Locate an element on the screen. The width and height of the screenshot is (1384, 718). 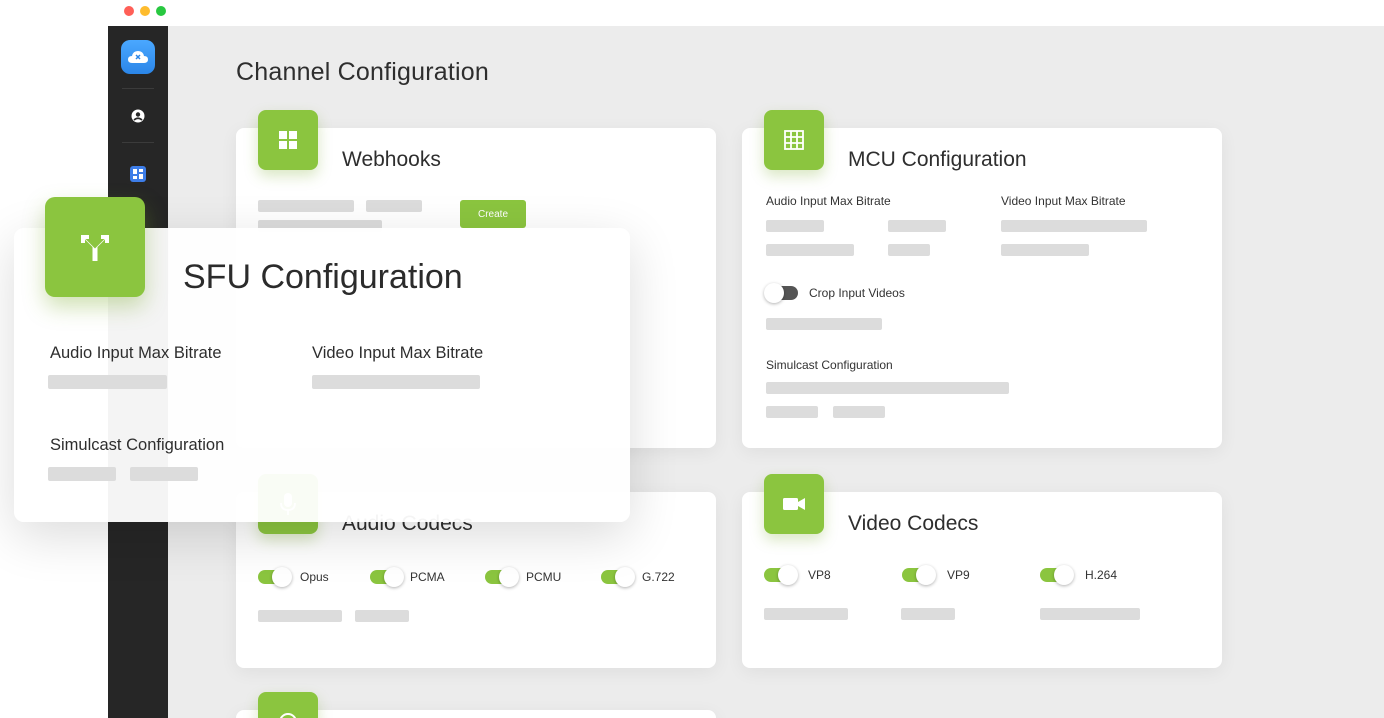
vp8-label: VP8 is located at coordinates (819, 575).